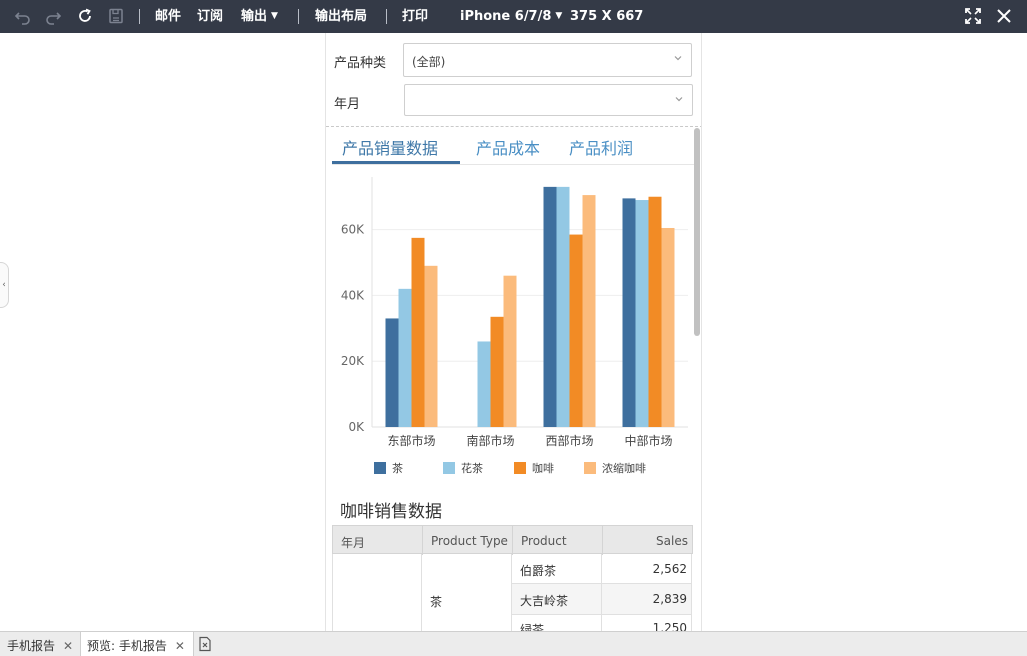  I want to click on table-cell-product: 大吉岭茶, so click(557, 599).